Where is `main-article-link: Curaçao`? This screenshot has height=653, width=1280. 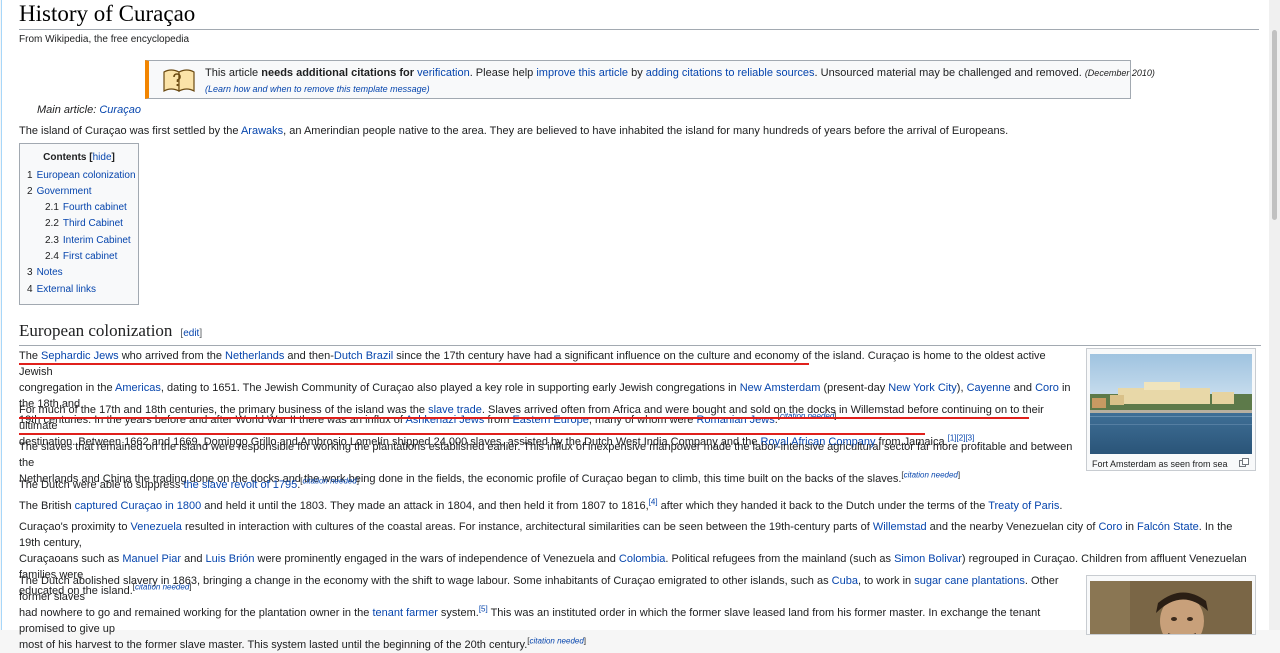
main-article-link: Curaçao is located at coordinates (120, 110).